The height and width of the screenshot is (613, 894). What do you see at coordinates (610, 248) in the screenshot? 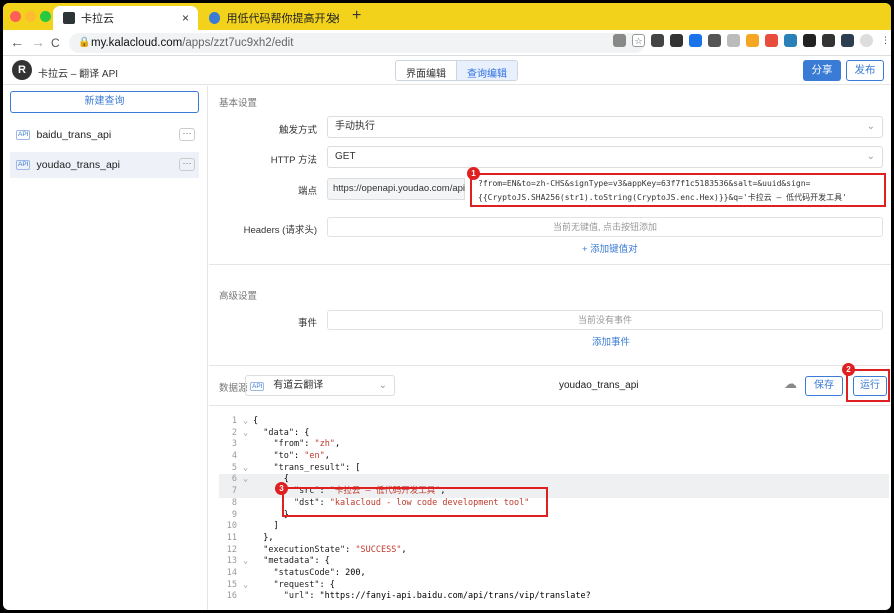
I see `add-kv-link: + 添加键值对` at bounding box center [610, 248].